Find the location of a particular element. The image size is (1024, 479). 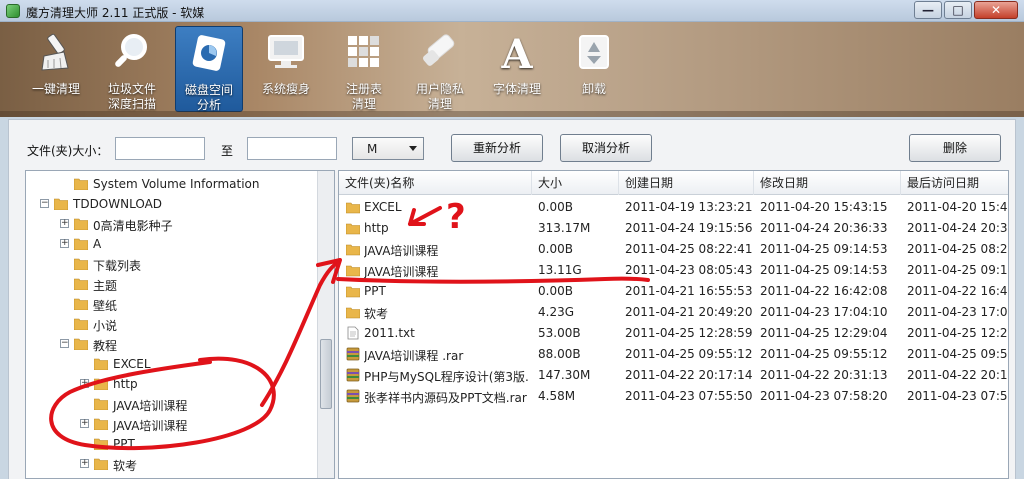

size-label: 文件(夹)大小： is located at coordinates (68, 151).